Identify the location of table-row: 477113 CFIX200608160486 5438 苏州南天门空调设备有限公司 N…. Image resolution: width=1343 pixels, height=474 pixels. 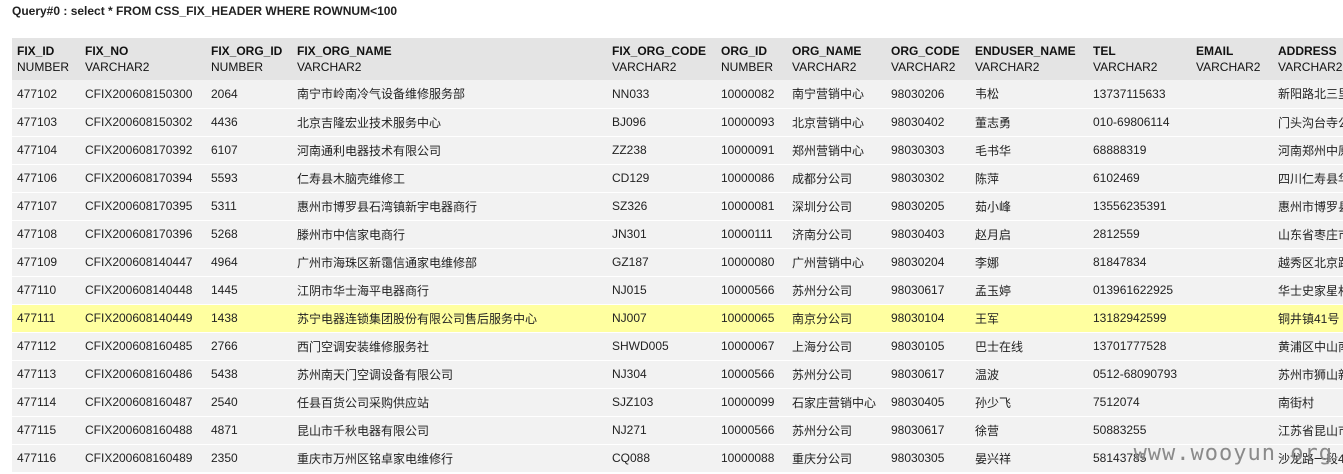
(677, 374).